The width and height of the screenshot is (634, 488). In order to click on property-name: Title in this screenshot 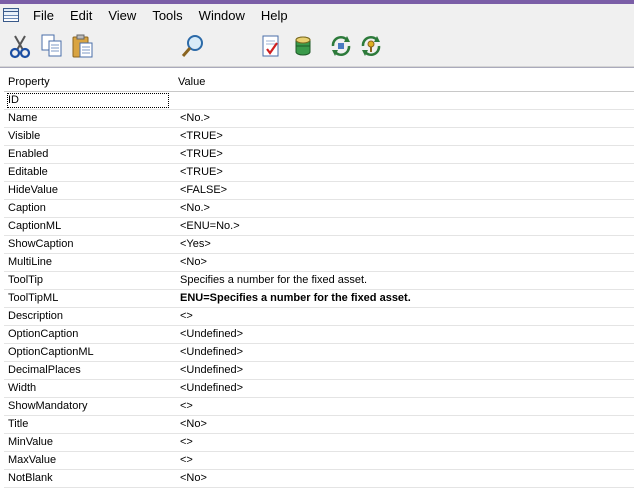, I will do `click(89, 424)`.